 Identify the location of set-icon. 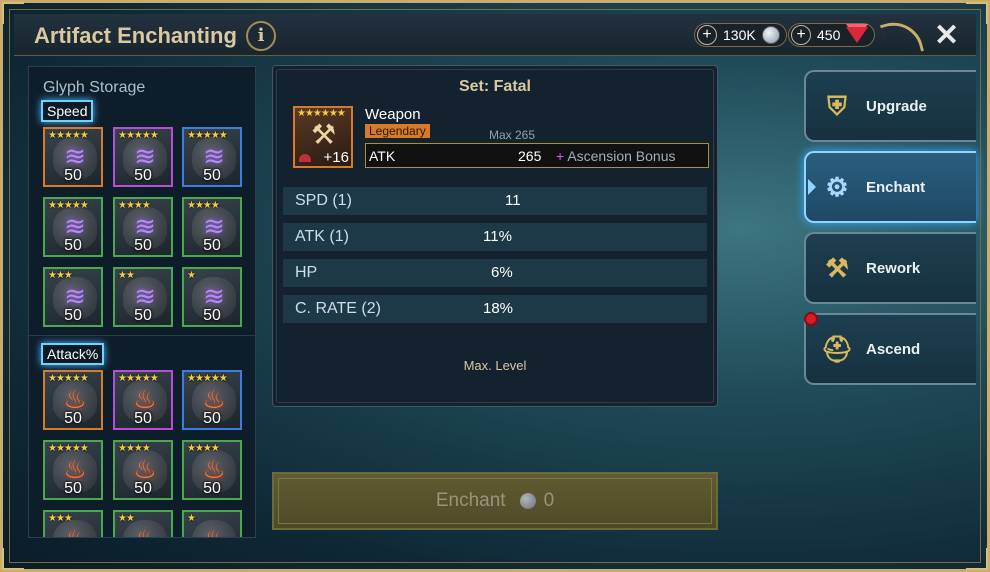
(305, 158).